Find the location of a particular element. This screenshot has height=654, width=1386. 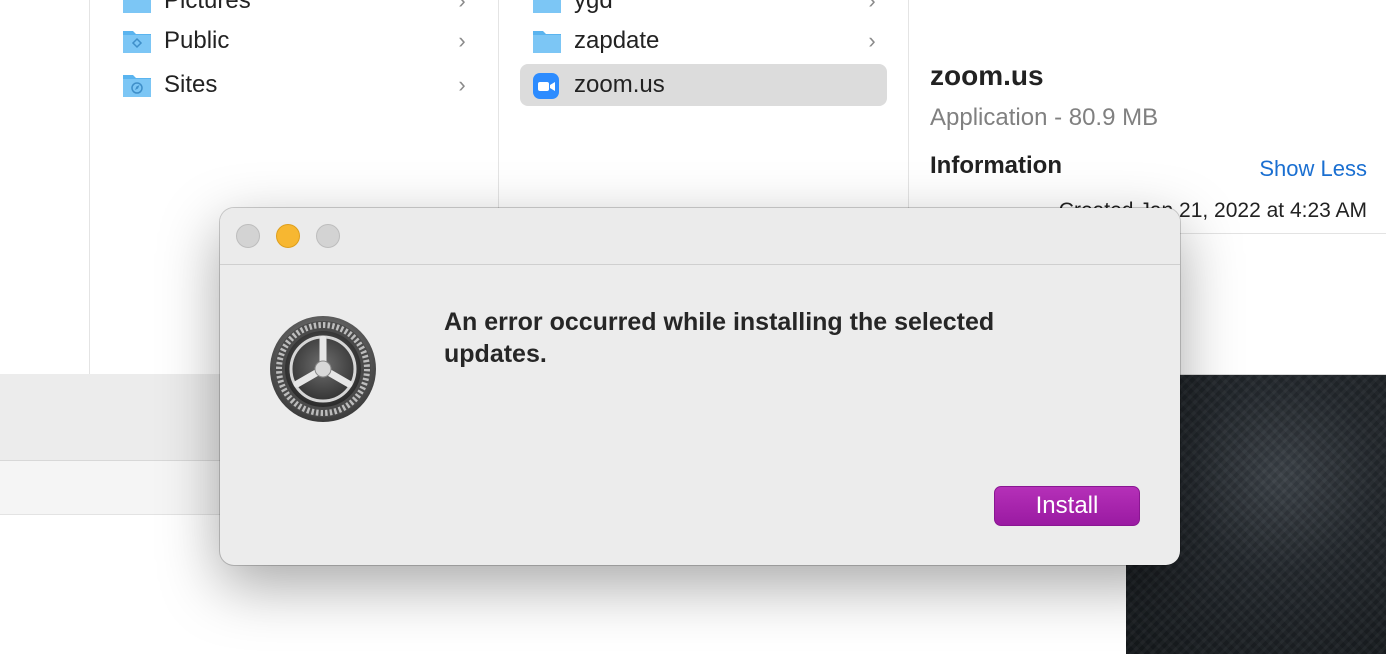

list-item-label: Sites is located at coordinates (191, 84).